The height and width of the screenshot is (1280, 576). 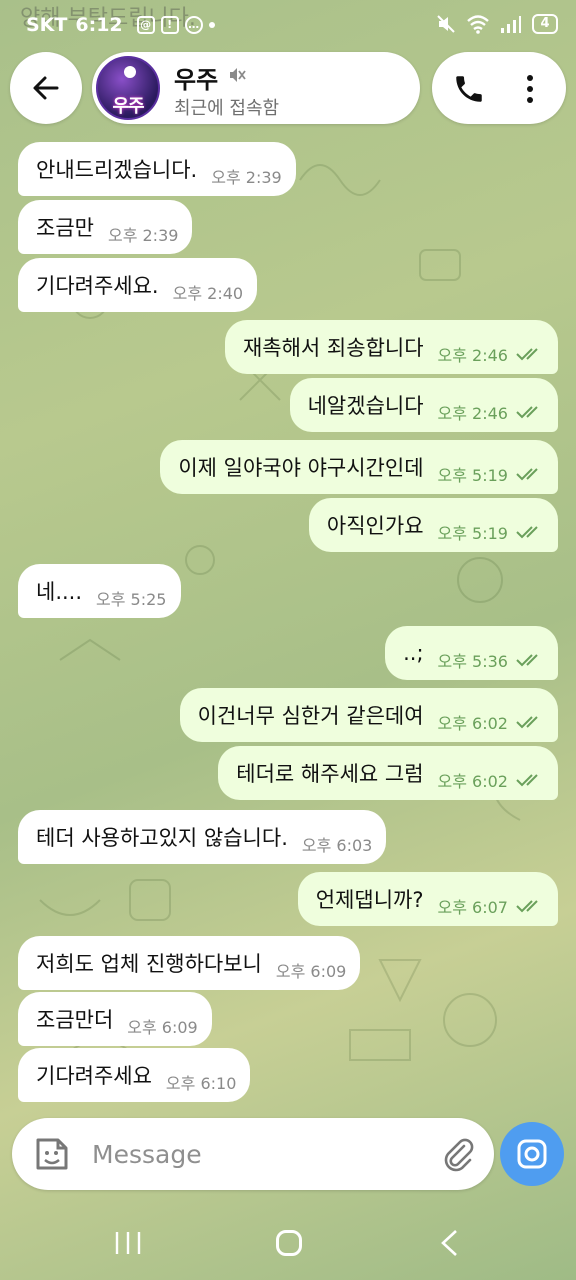 I want to click on message-time: 오후 2:40, so click(x=208, y=293).